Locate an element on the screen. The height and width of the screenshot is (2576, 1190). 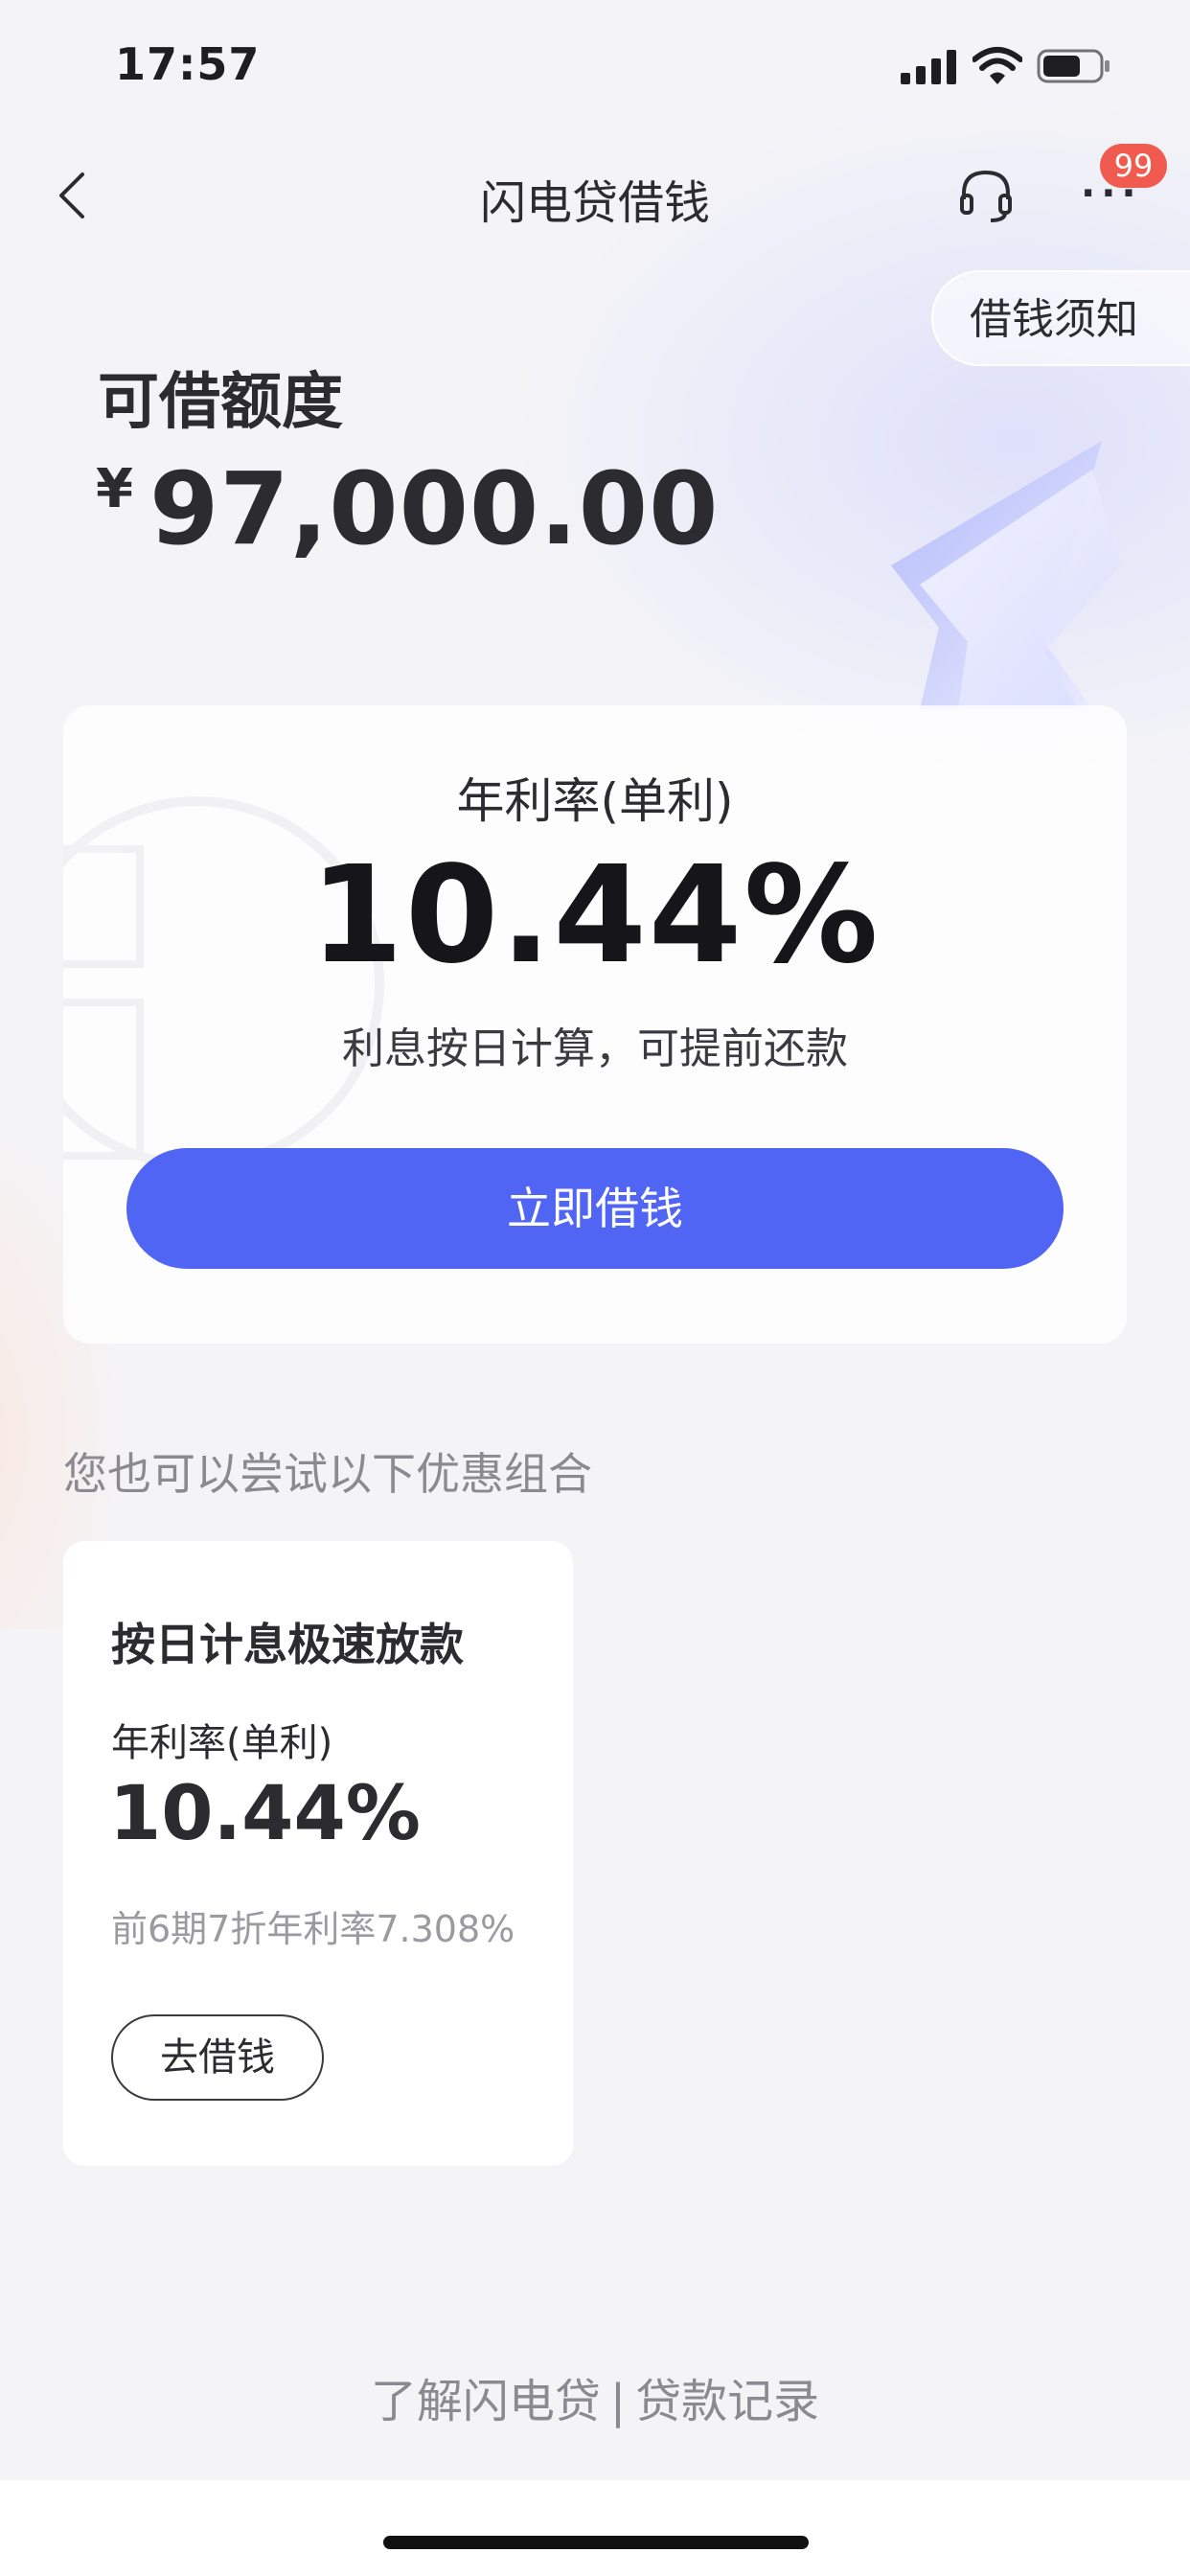
borrowing-notice-button: 借钱须知 is located at coordinates (1061, 318).